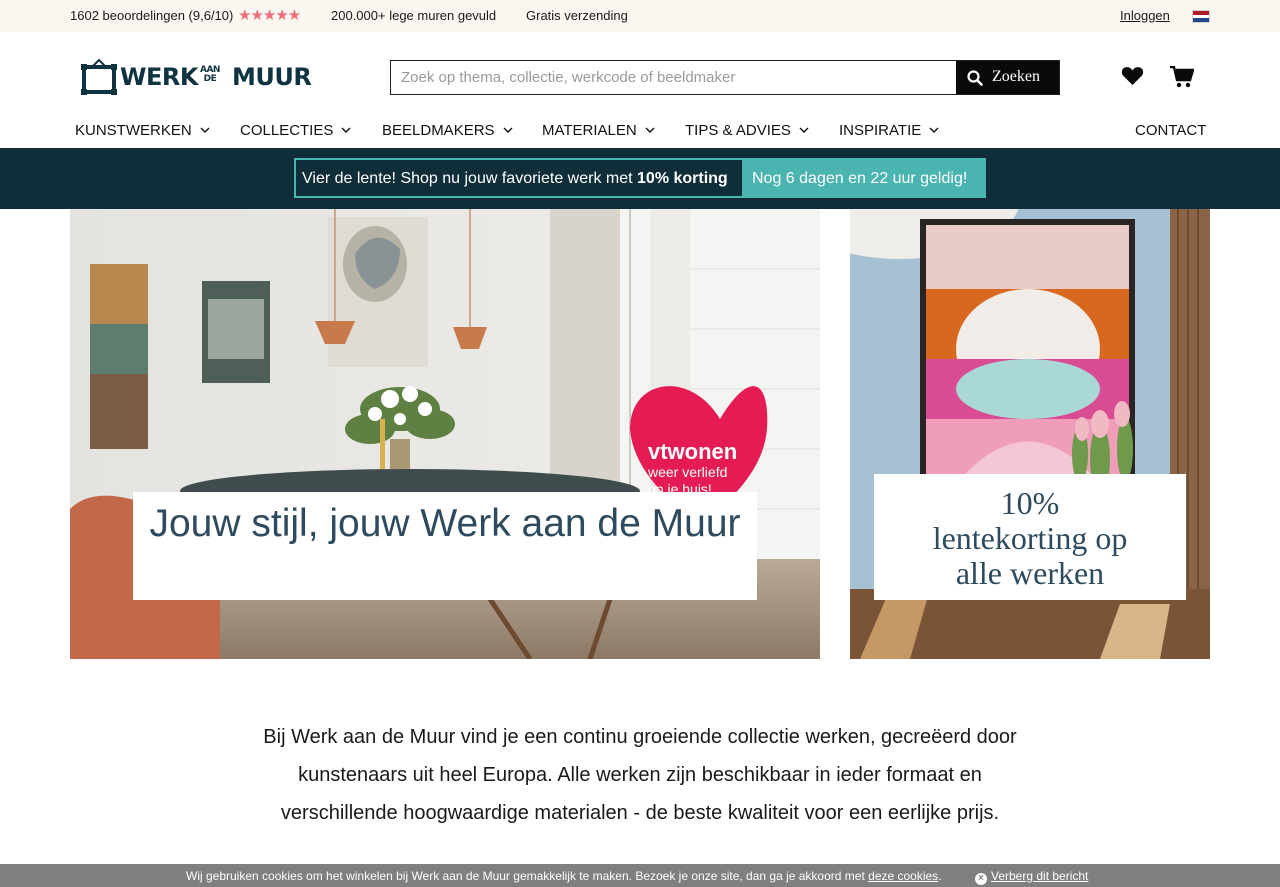 Image resolution: width=1280 pixels, height=887 pixels. What do you see at coordinates (210, 74) in the screenshot?
I see `logo-aan-de: AAN DE` at bounding box center [210, 74].